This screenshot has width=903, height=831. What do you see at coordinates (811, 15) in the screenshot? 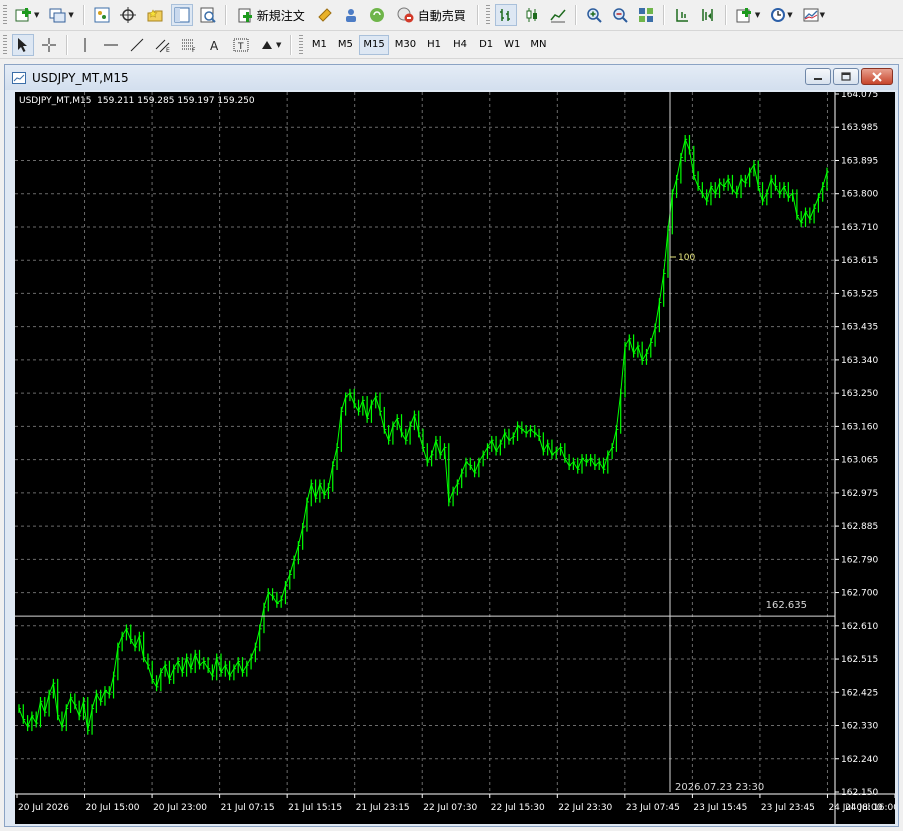
I see `template-icon` at bounding box center [811, 15].